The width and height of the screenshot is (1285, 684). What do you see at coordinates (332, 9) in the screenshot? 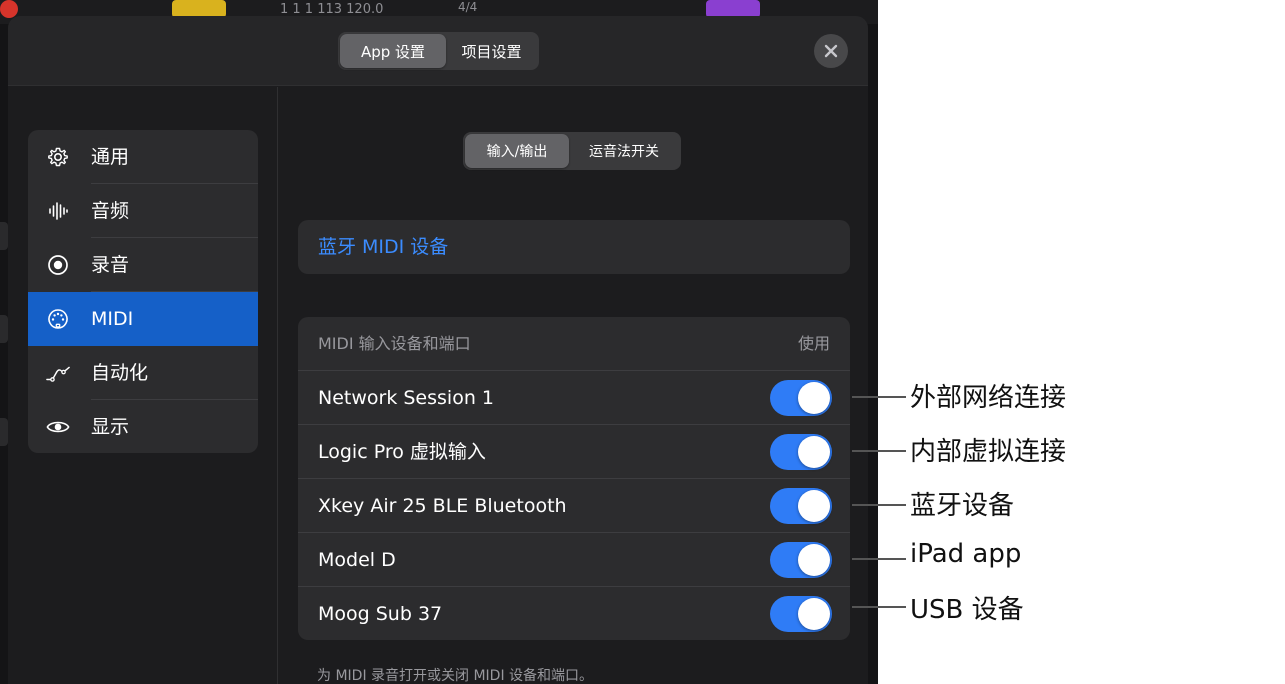
I see `position-readout: 1 1 1 113 120.0` at bounding box center [332, 9].